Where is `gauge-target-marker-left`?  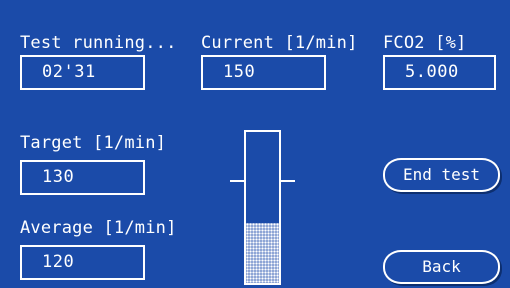 gauge-target-marker-left is located at coordinates (237, 181).